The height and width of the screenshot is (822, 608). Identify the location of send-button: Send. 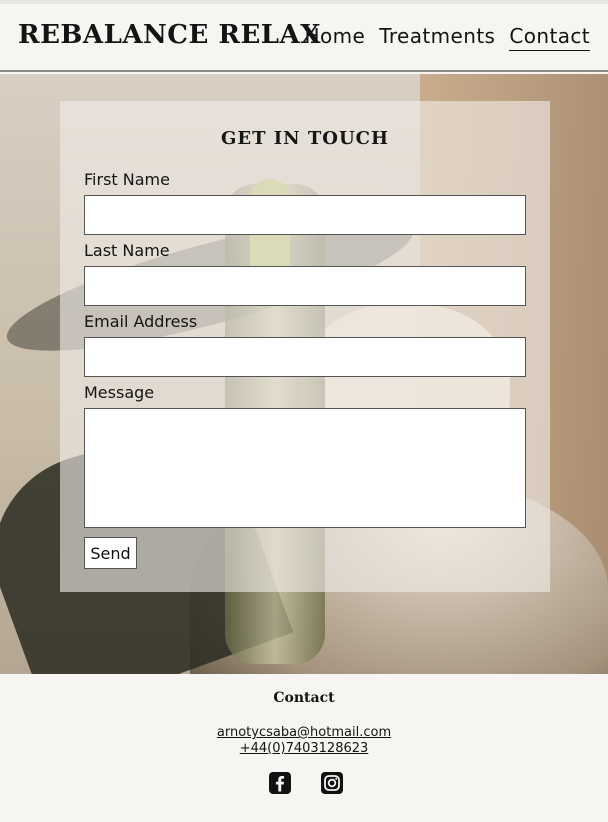
(110, 553).